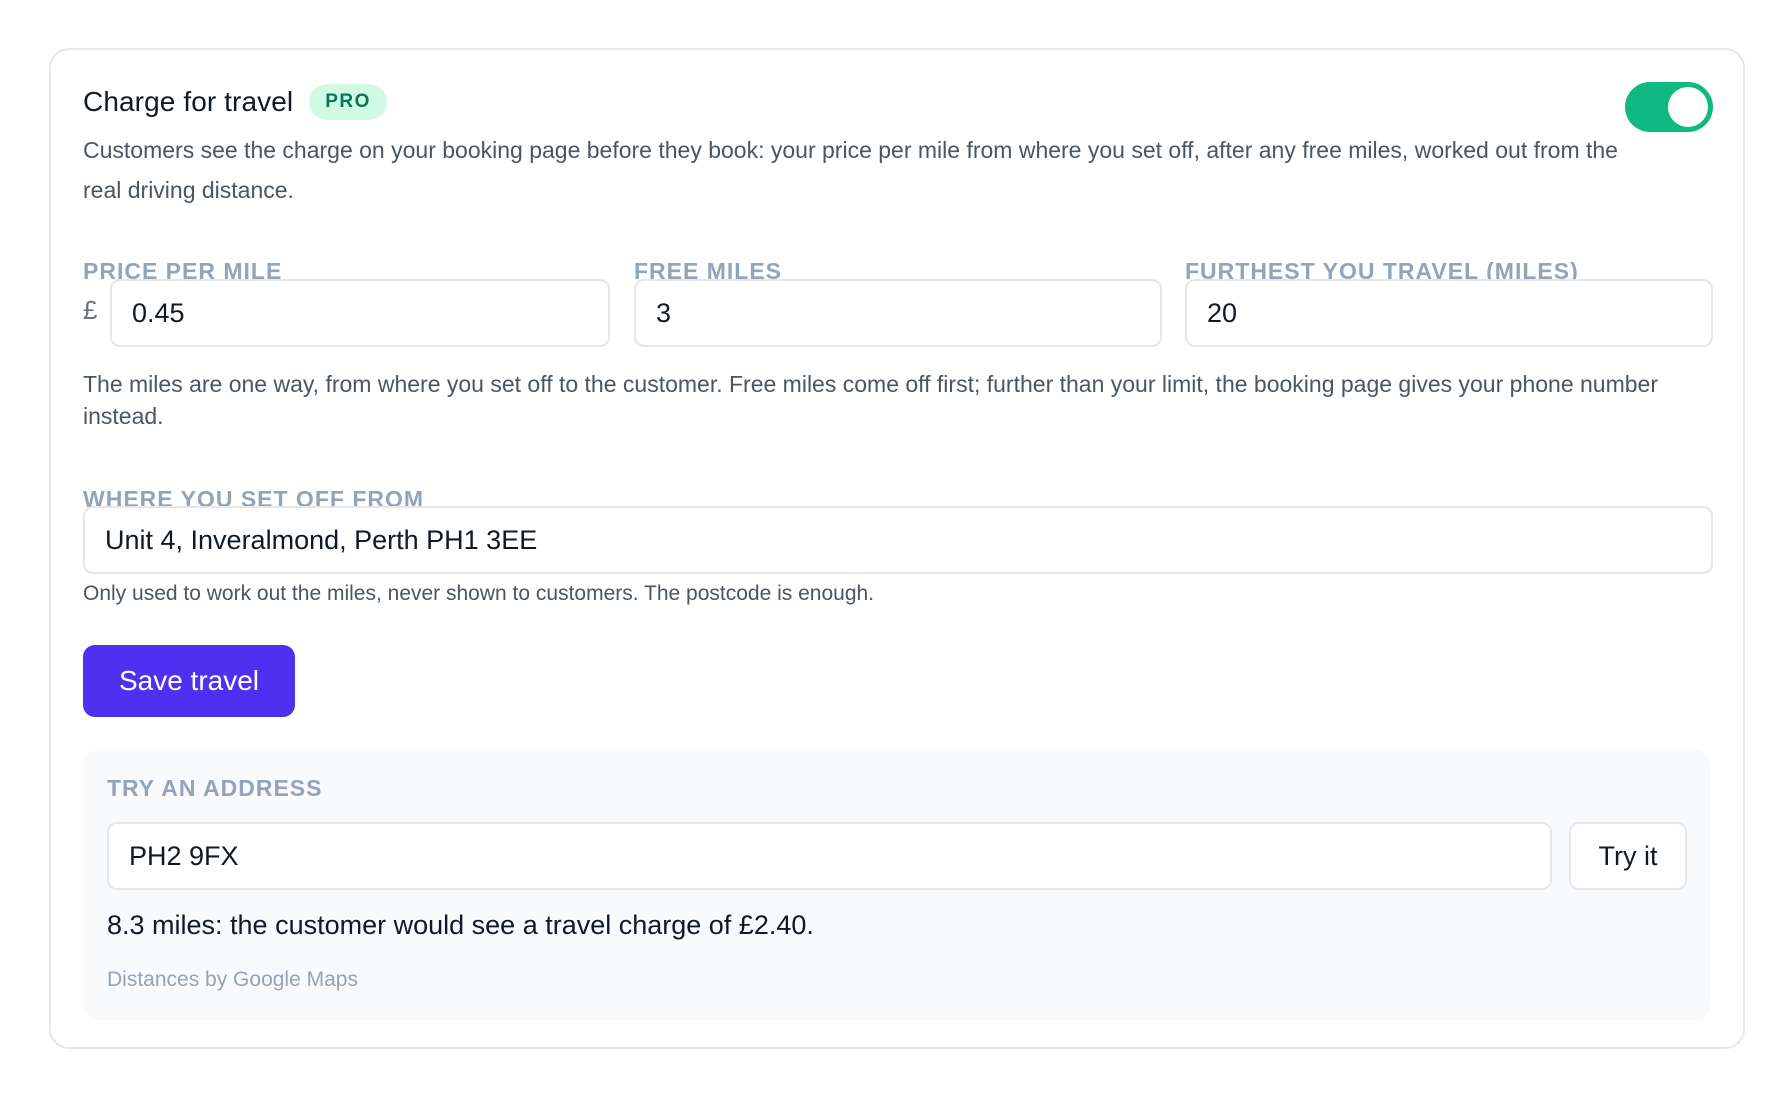 Image resolution: width=1792 pixels, height=1098 pixels. What do you see at coordinates (898, 540) in the screenshot?
I see `origin-address-input` at bounding box center [898, 540].